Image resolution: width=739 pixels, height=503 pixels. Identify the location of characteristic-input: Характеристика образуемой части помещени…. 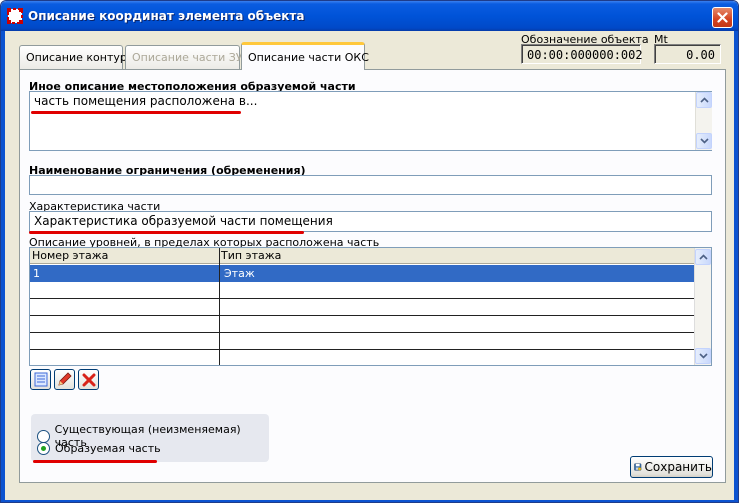
(370, 221).